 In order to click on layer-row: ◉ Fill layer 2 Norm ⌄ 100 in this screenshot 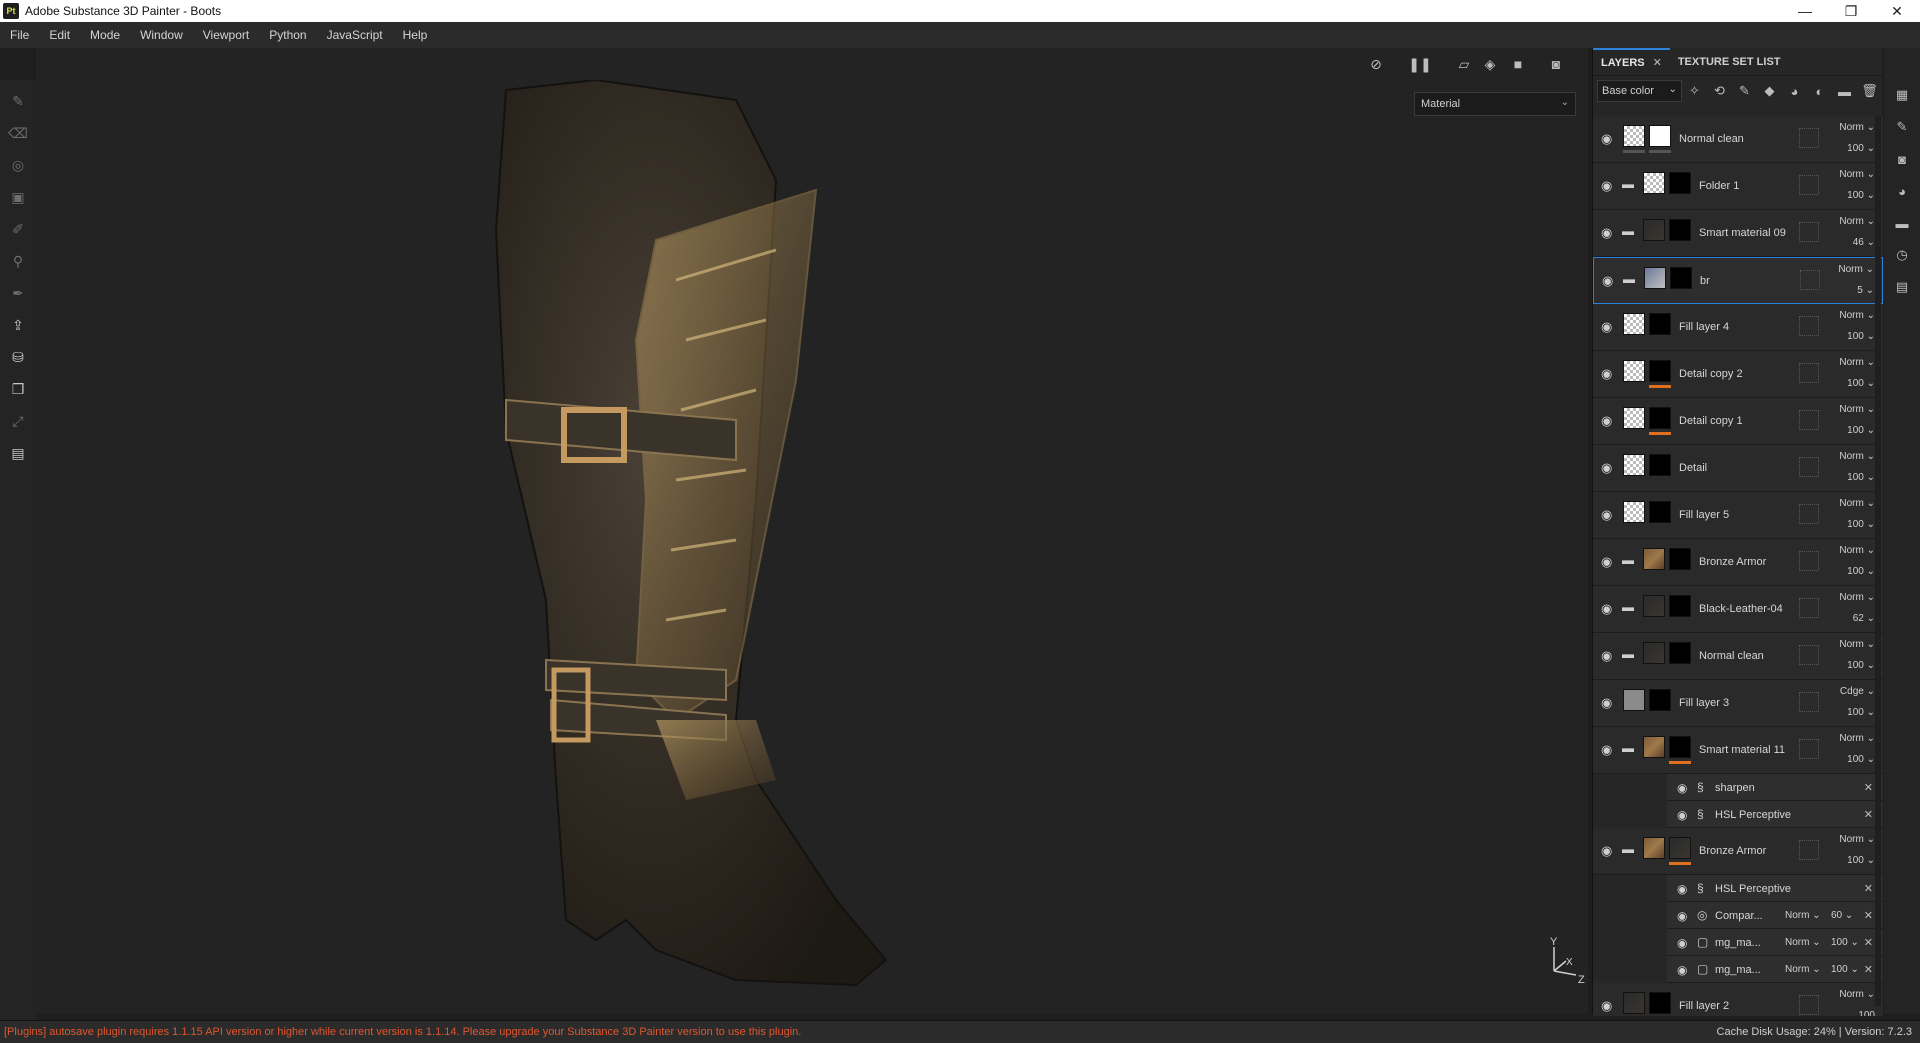, I will do `click(1738, 999)`.